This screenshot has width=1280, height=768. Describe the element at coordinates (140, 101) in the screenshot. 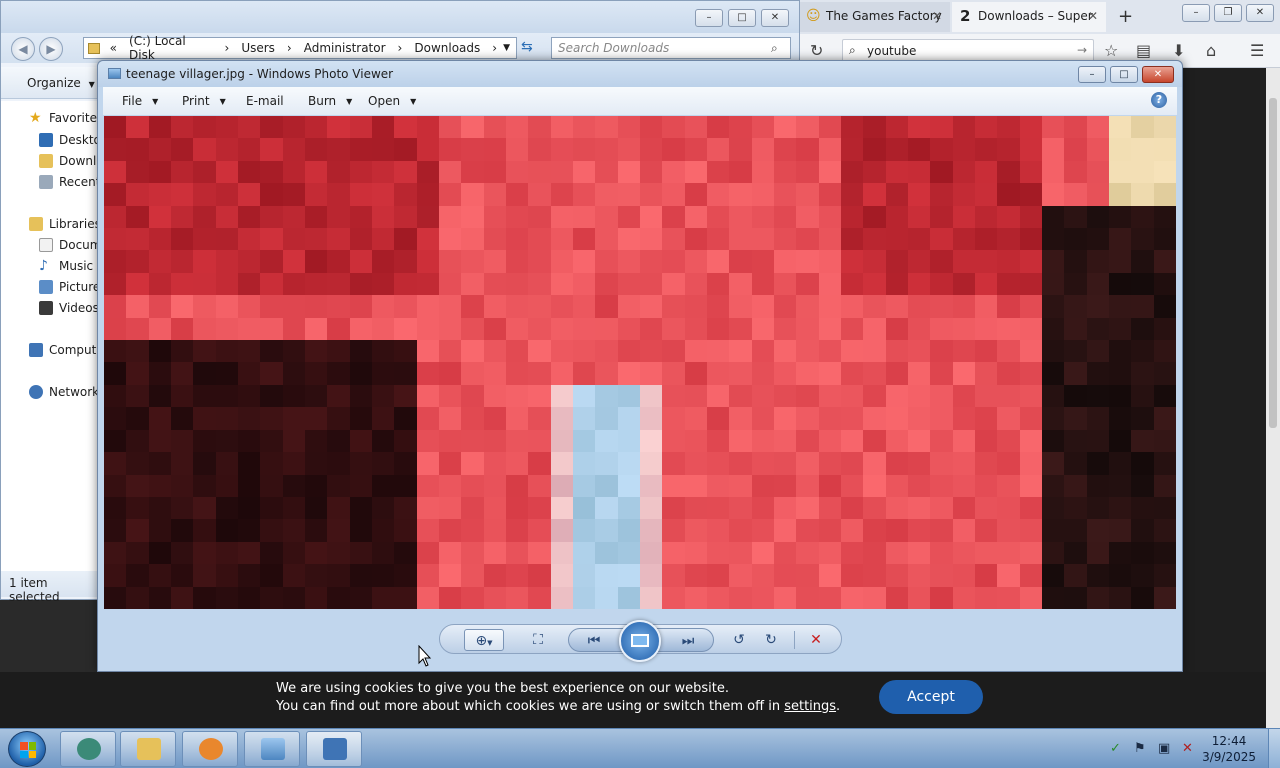

I see `menu-file: File ▼` at that location.